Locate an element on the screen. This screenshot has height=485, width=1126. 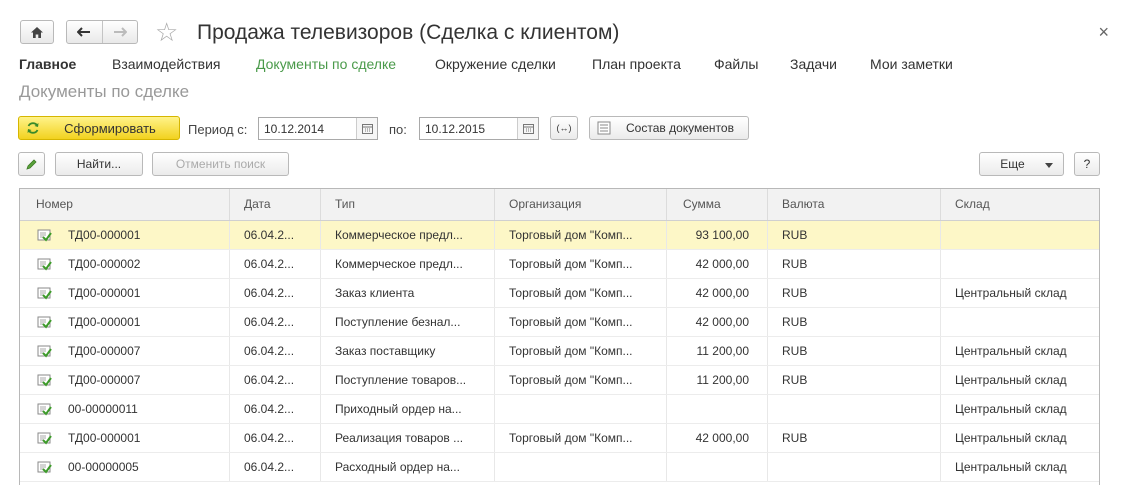
column-header-sum: Сумма is located at coordinates (717, 204).